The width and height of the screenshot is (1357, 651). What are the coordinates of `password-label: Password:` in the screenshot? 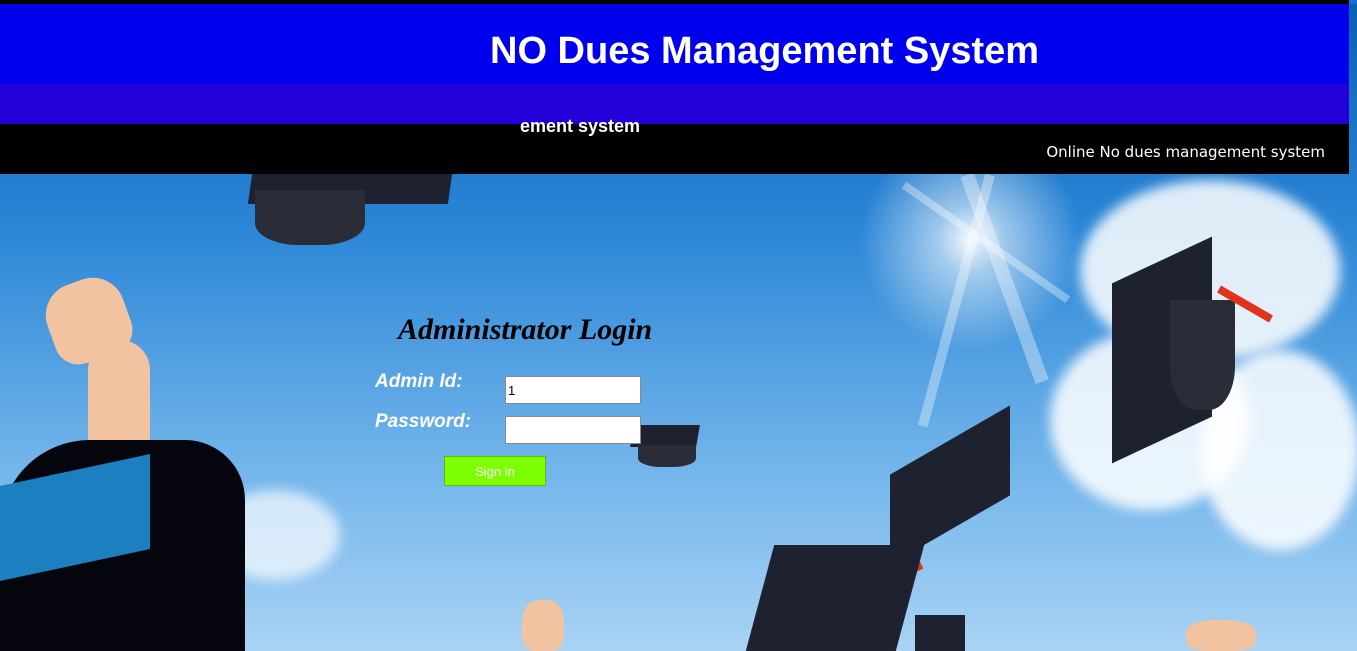 It's located at (423, 421).